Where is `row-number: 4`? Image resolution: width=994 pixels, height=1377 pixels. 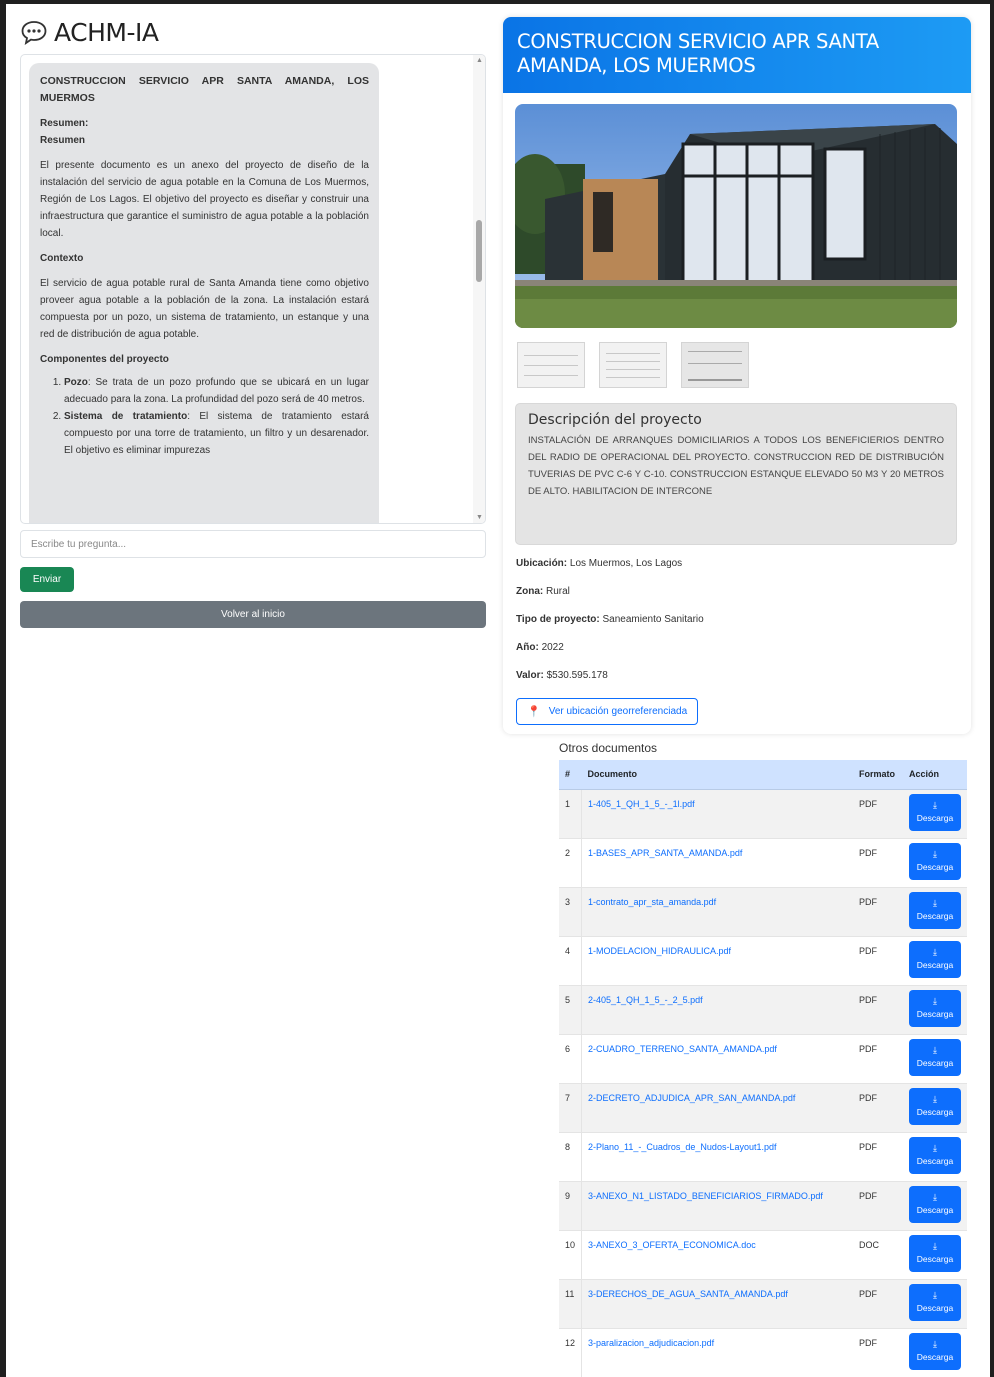 row-number: 4 is located at coordinates (570, 961).